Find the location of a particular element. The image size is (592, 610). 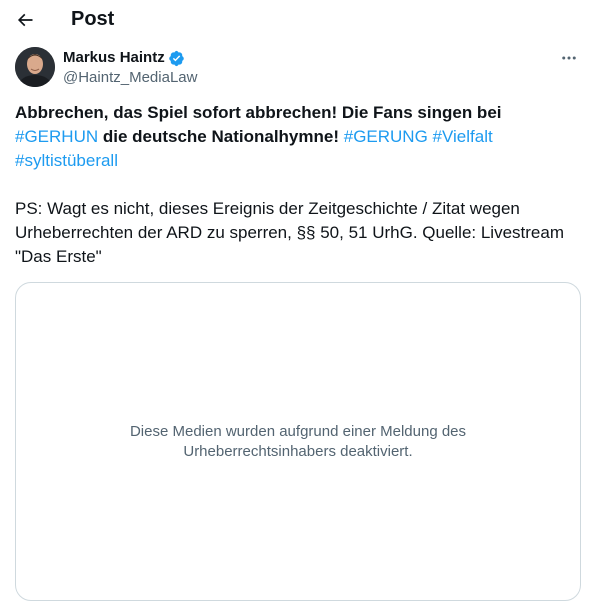

avatar-image is located at coordinates (35, 67).